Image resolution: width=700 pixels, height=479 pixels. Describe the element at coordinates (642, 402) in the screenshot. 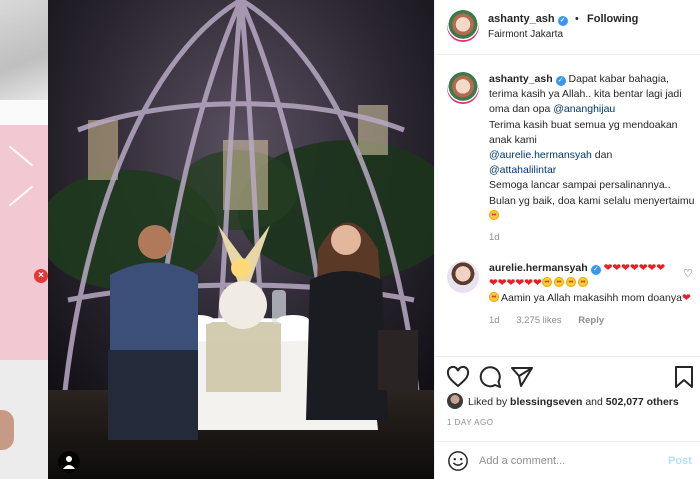

I see `others-likes-link: 502,077 others` at that location.